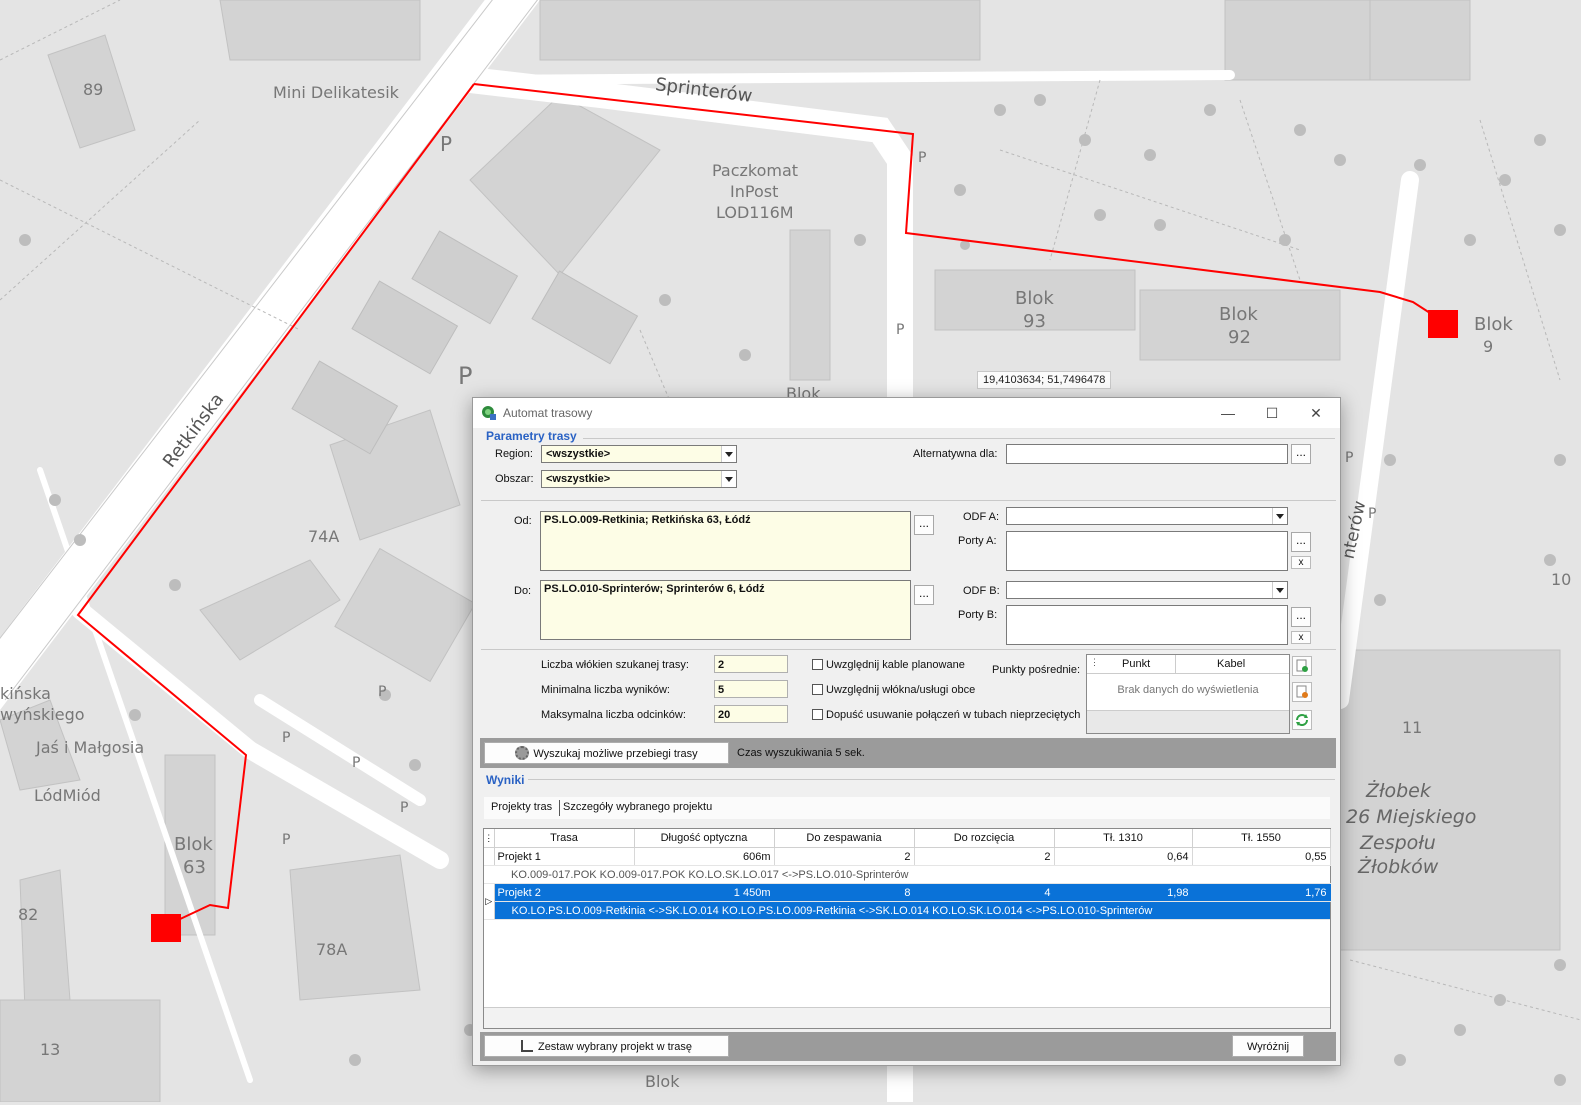 Image resolution: width=1581 pixels, height=1105 pixels. I want to click on obszar-label: Obszar:, so click(514, 479).